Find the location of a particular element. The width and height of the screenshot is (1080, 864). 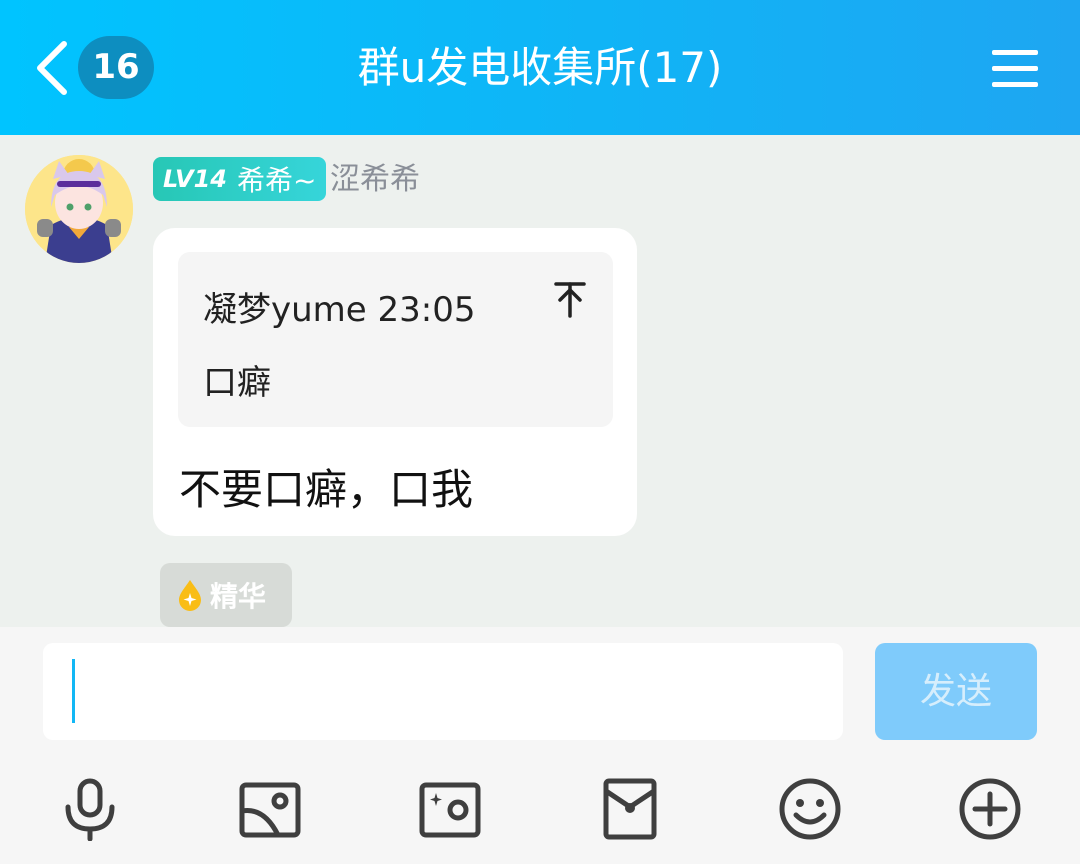

camera-icon is located at coordinates (450, 809).